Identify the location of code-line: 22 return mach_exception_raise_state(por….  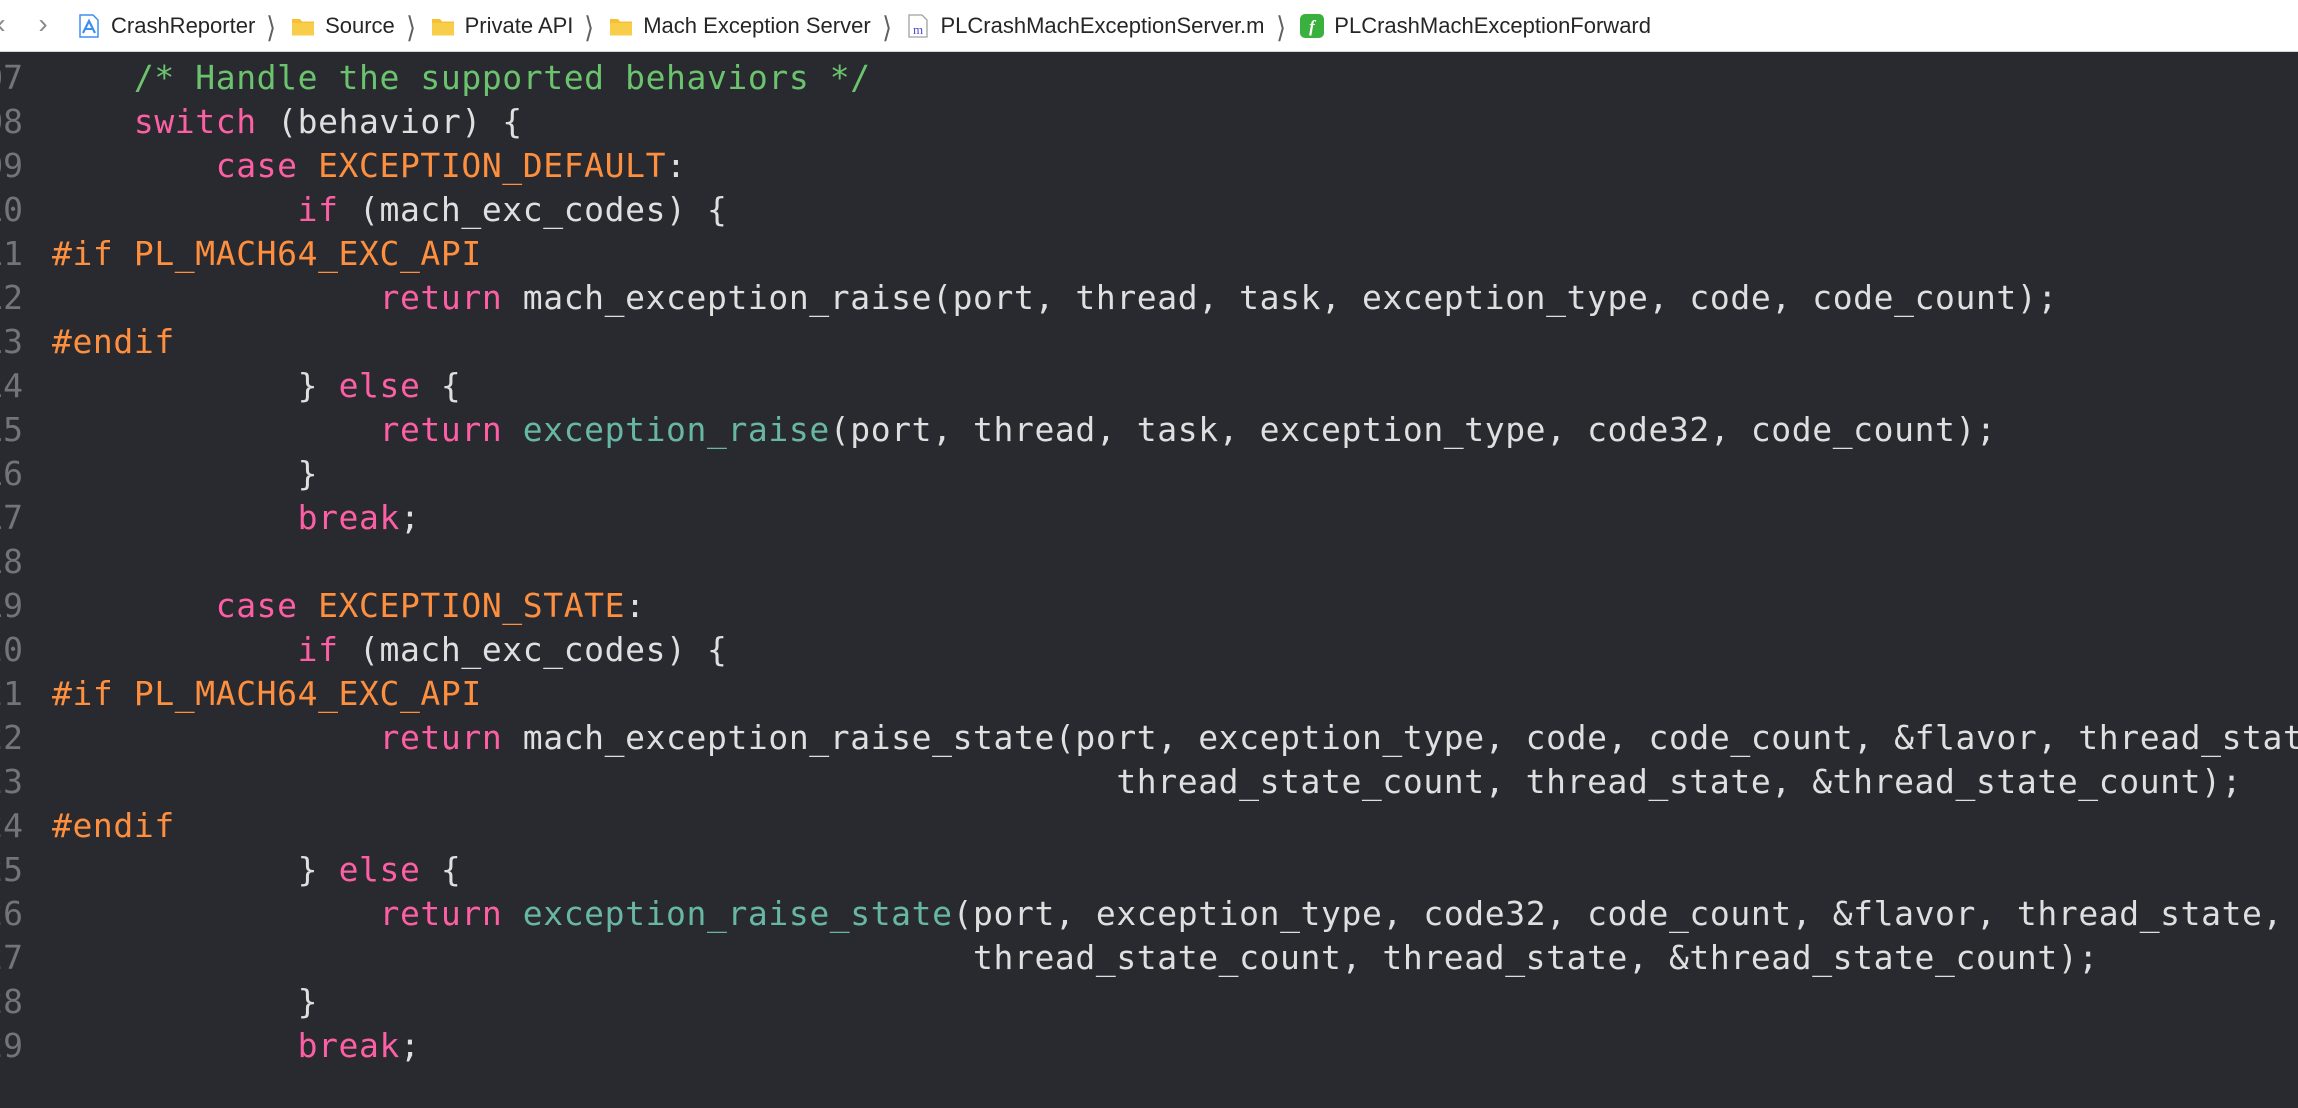
(1149, 738).